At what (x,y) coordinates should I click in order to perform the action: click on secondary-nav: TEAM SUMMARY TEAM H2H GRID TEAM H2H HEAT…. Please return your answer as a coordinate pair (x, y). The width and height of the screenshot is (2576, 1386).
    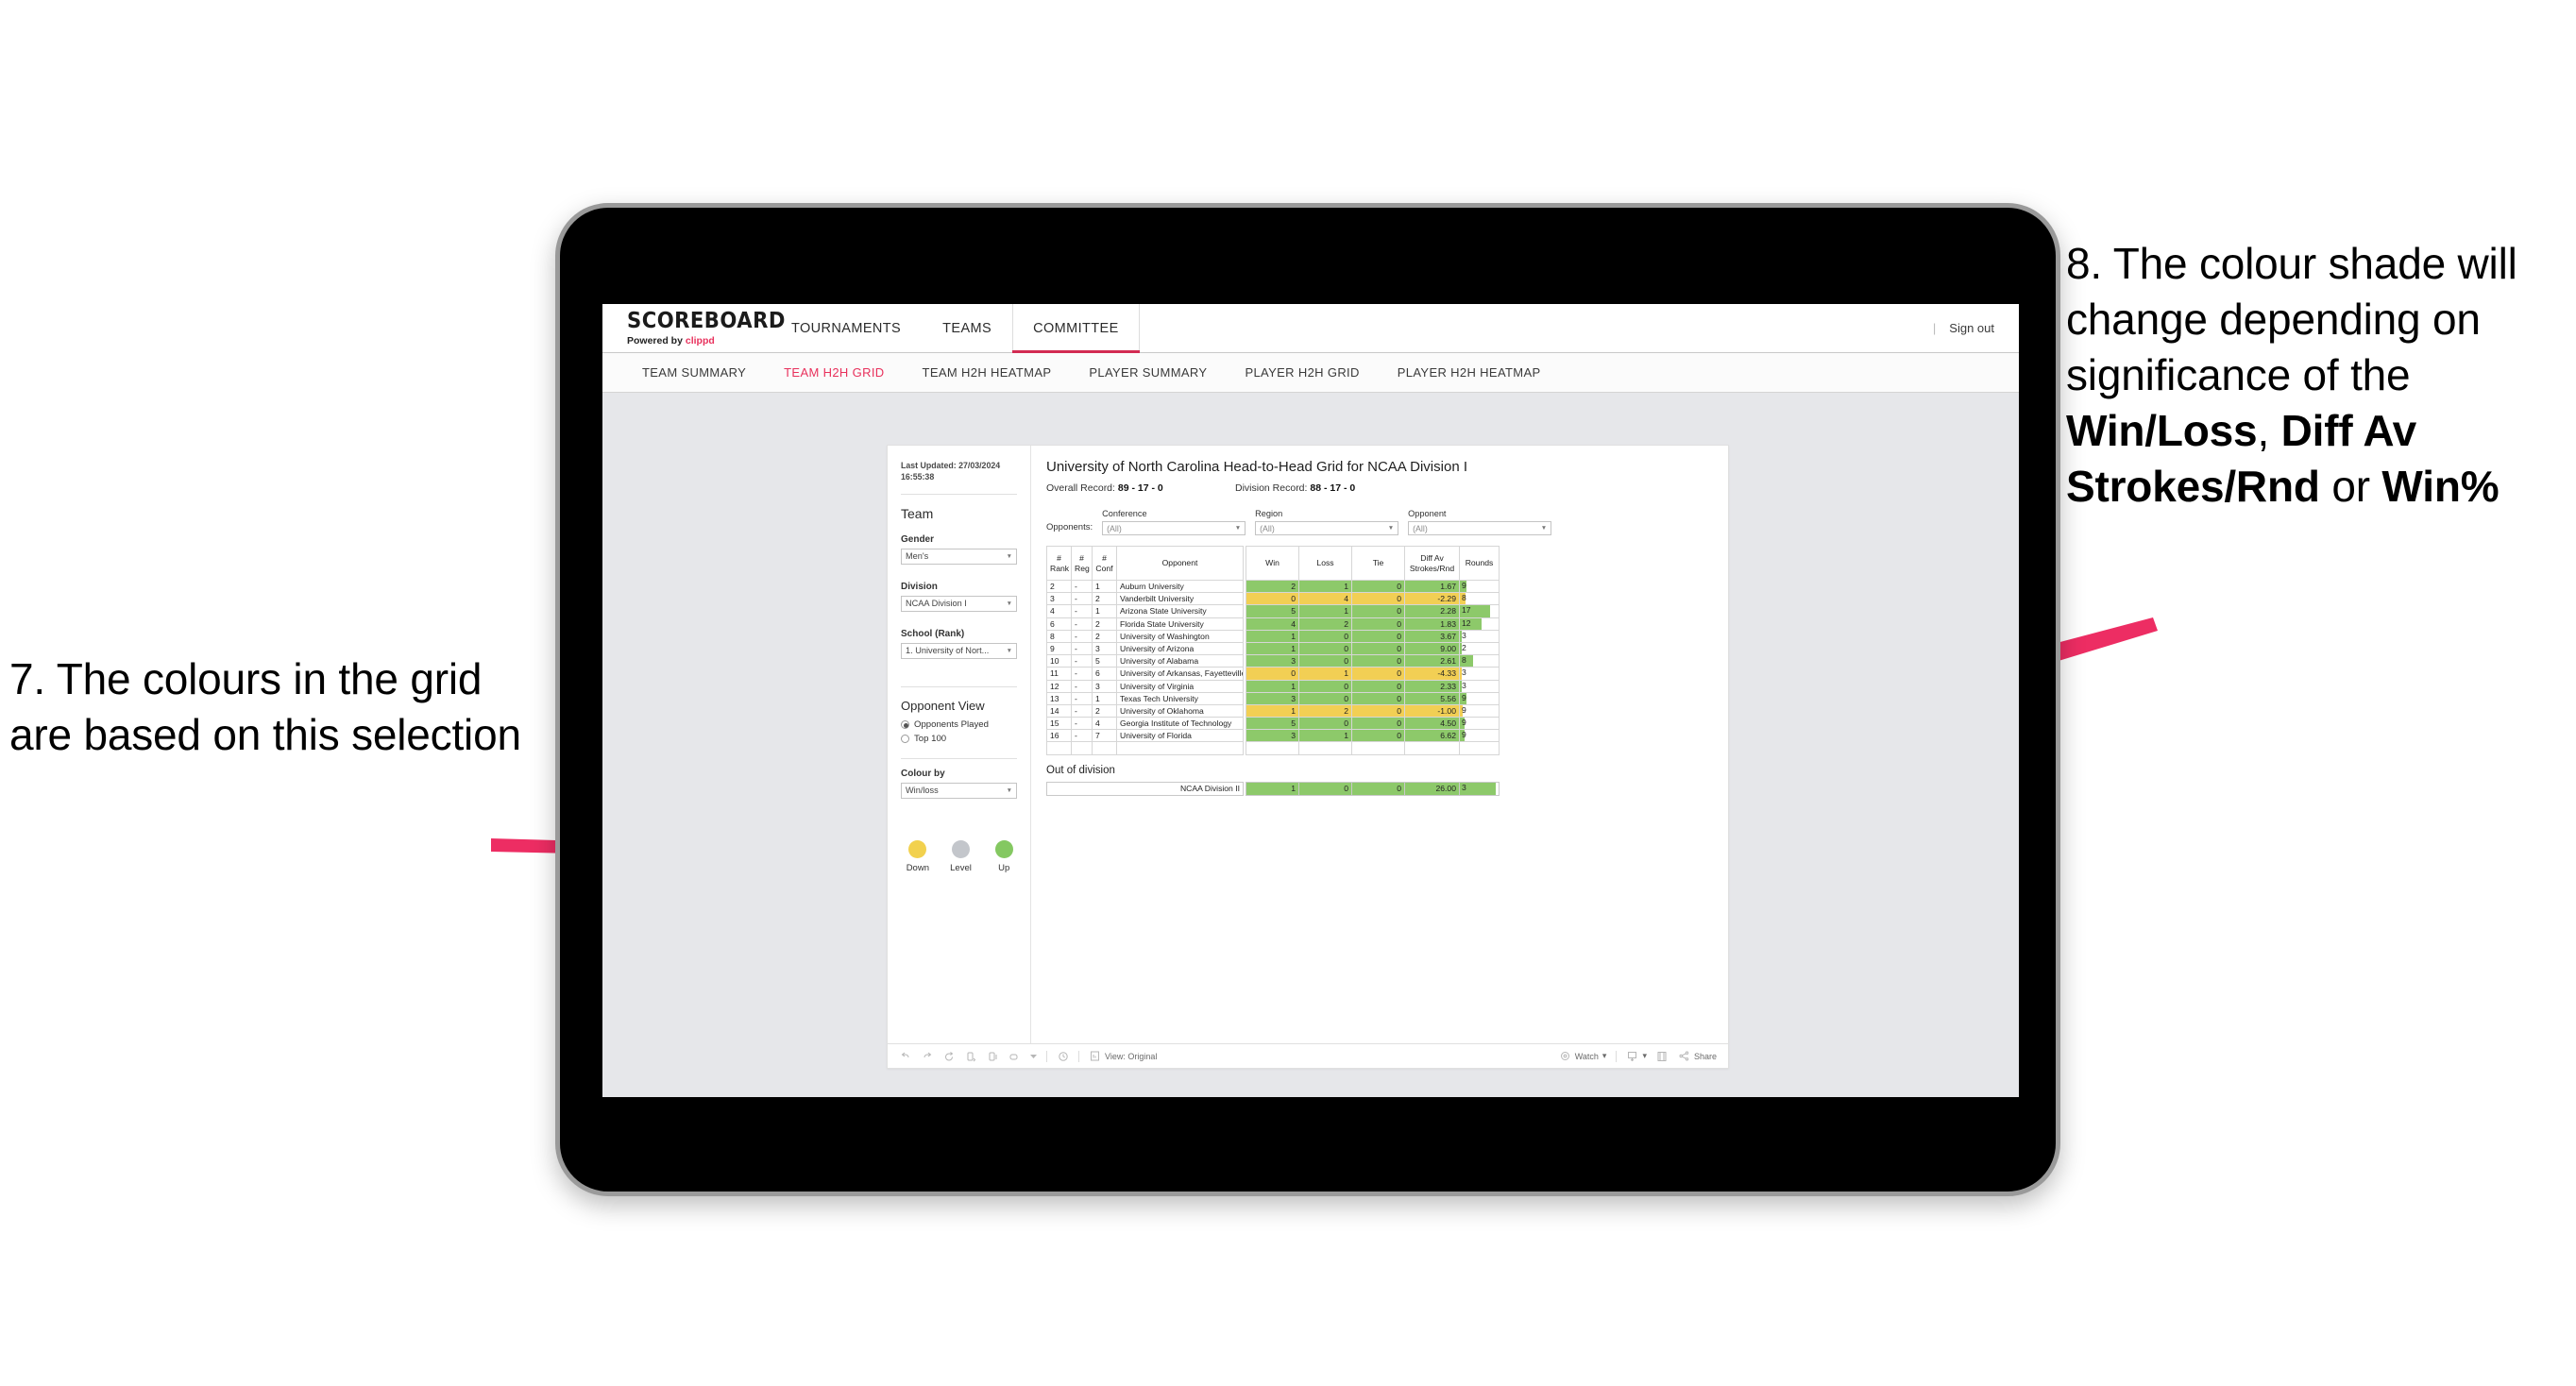
    Looking at the image, I should click on (1310, 373).